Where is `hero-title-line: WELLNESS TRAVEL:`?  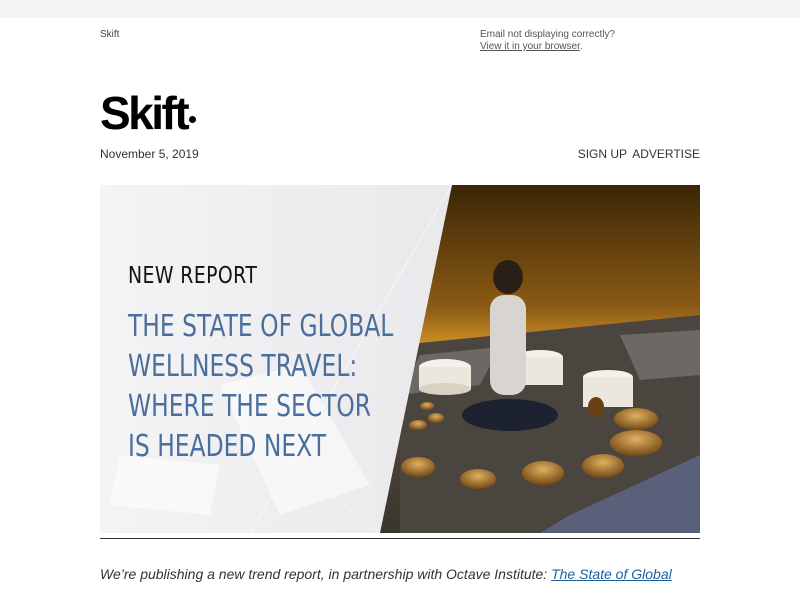
hero-title-line: WELLNESS TRAVEL: is located at coordinates (243, 366).